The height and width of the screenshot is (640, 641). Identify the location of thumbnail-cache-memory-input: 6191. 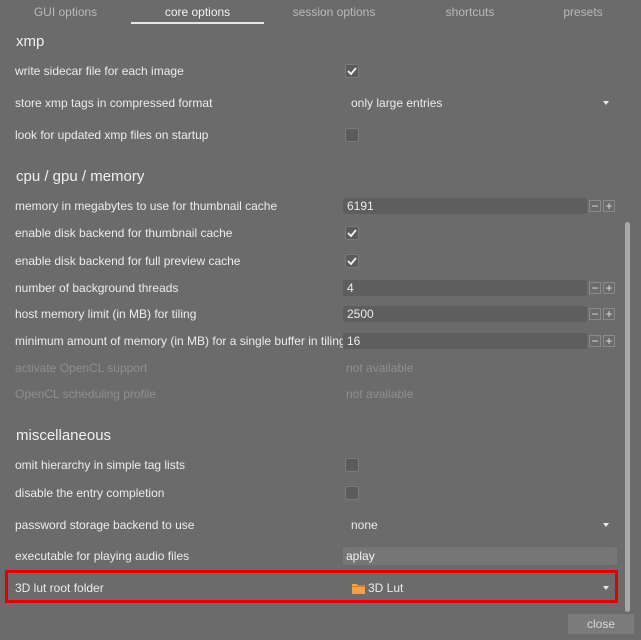
(465, 206).